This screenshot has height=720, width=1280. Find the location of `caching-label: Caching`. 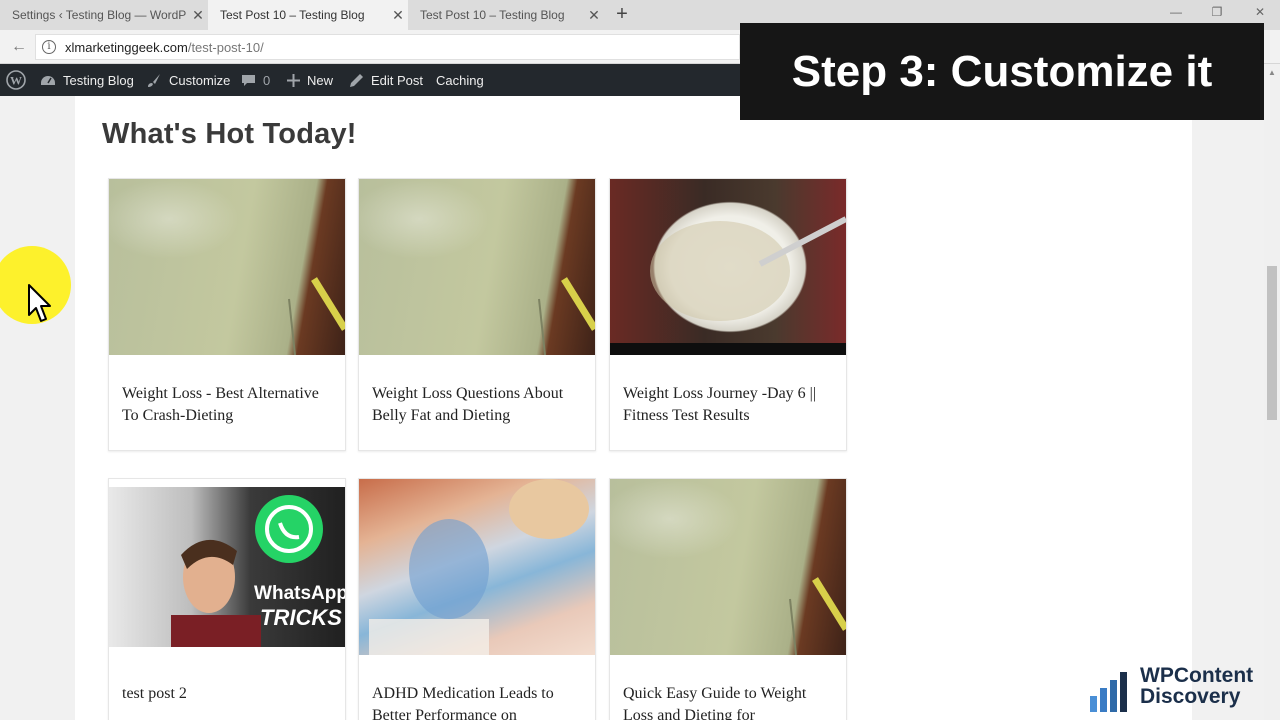

caching-label: Caching is located at coordinates (460, 80).